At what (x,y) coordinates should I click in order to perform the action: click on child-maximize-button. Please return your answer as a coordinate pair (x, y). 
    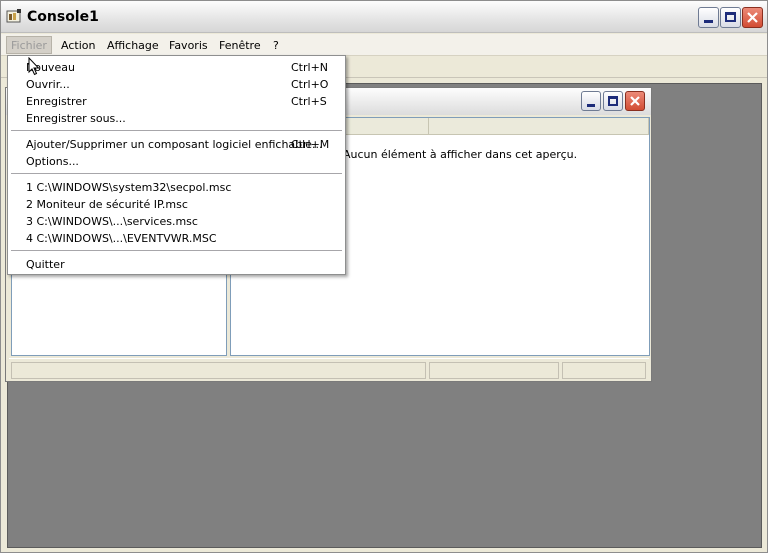
    Looking at the image, I should click on (613, 101).